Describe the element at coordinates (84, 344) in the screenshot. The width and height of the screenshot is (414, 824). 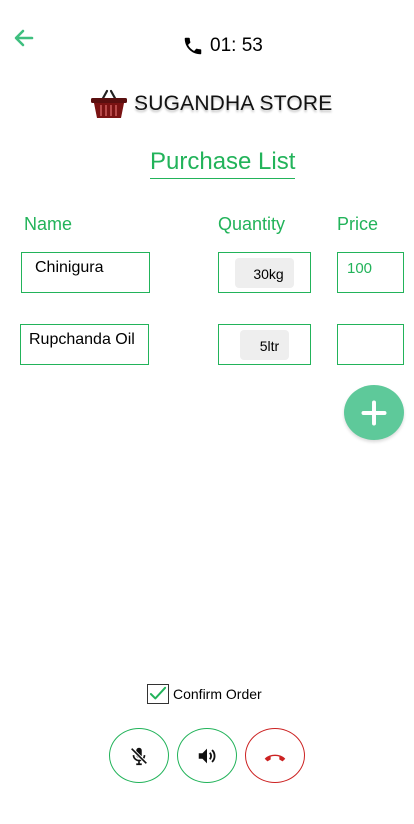
I see `item-name-field: Rupchanda Oil` at that location.